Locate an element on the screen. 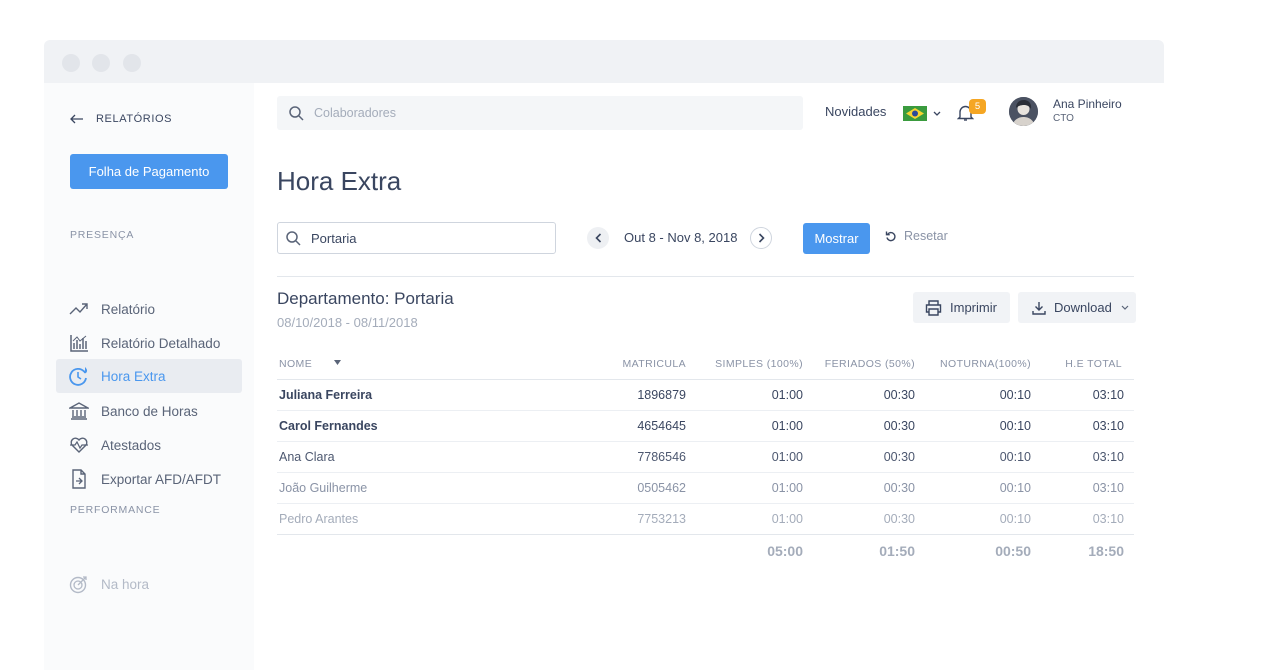 The height and width of the screenshot is (670, 1264). arrow-left-icon is located at coordinates (76, 119).